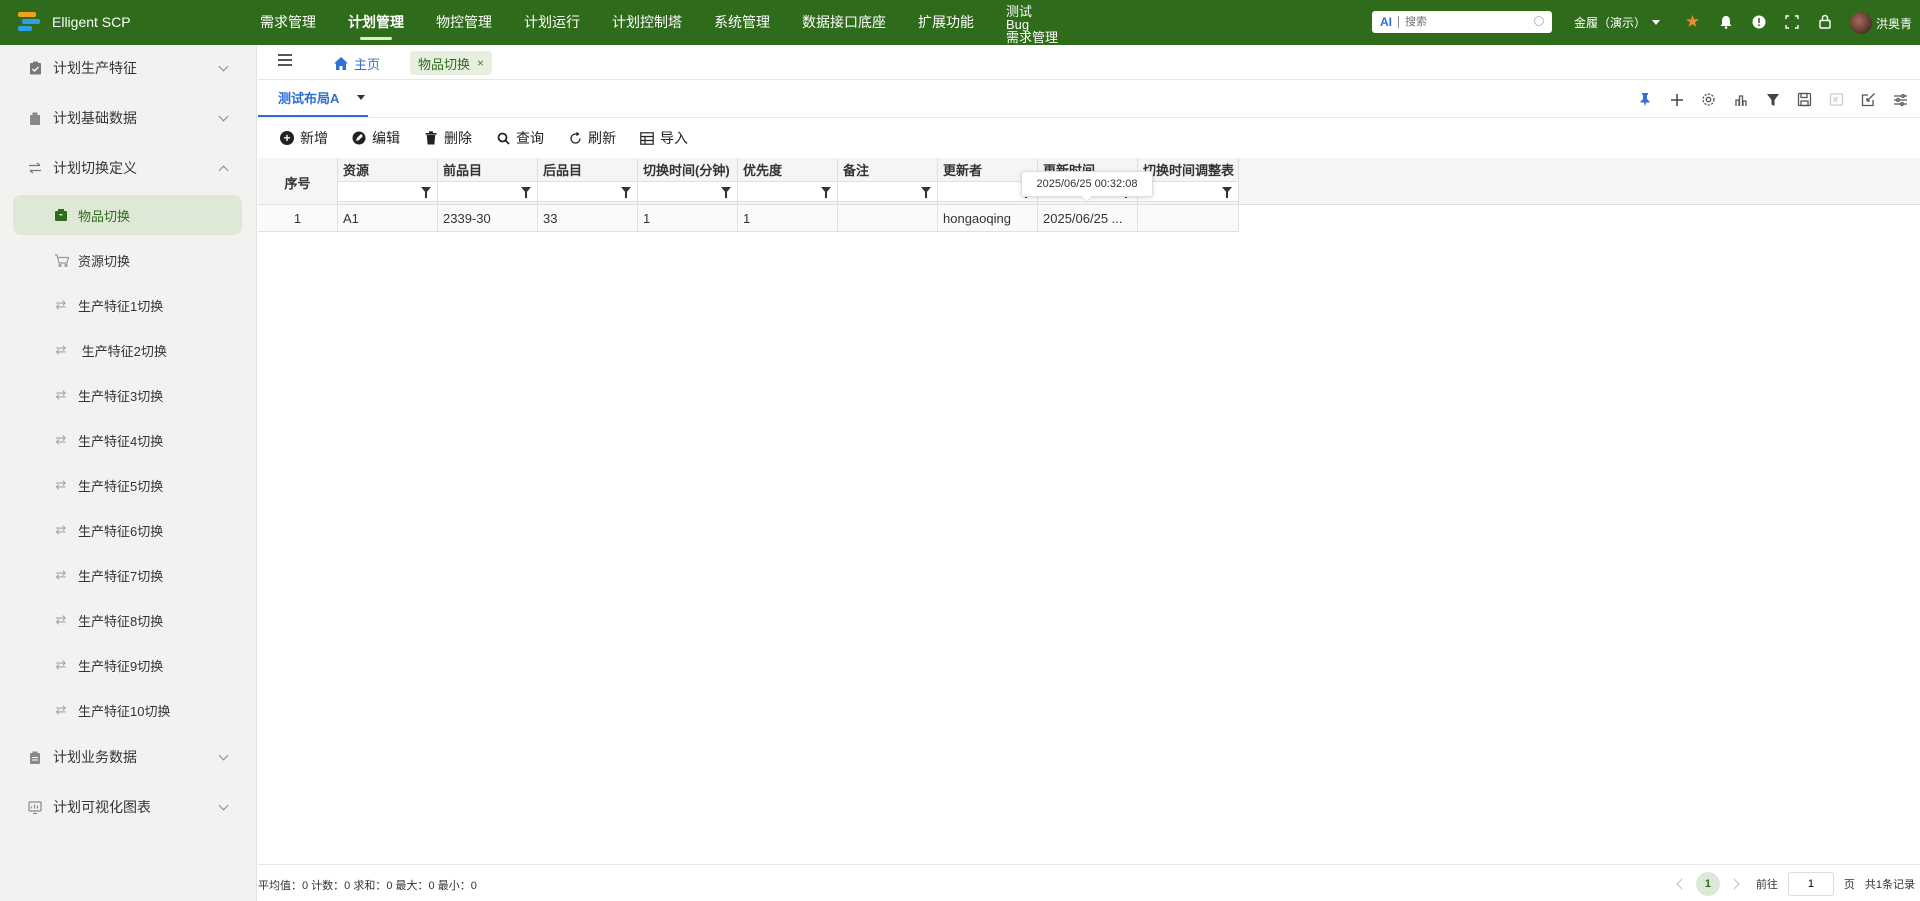  I want to click on table-cell: 2339-30, so click(467, 218).